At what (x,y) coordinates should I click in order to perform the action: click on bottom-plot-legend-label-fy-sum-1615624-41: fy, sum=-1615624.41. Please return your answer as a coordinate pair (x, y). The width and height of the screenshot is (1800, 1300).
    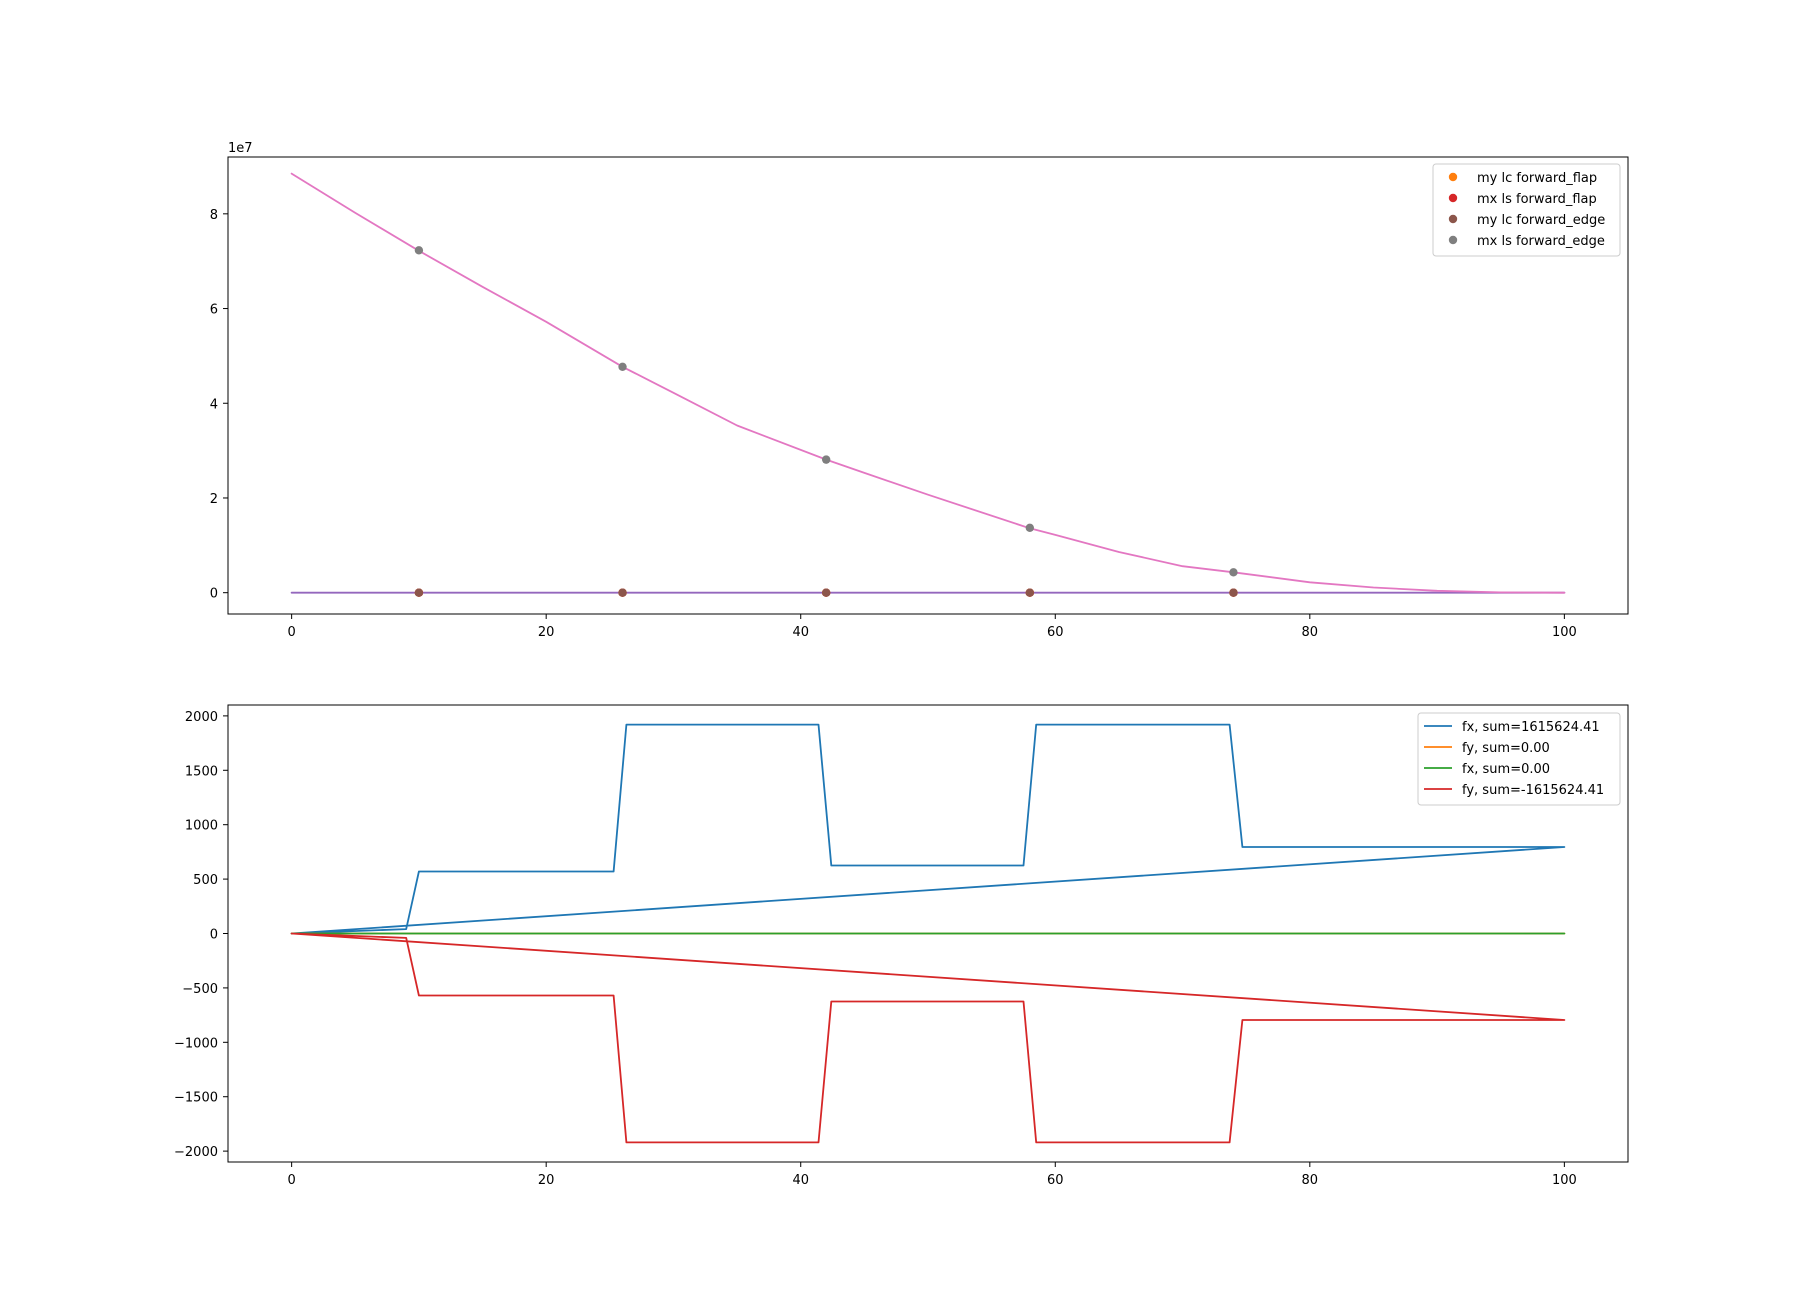
    Looking at the image, I should click on (1533, 790).